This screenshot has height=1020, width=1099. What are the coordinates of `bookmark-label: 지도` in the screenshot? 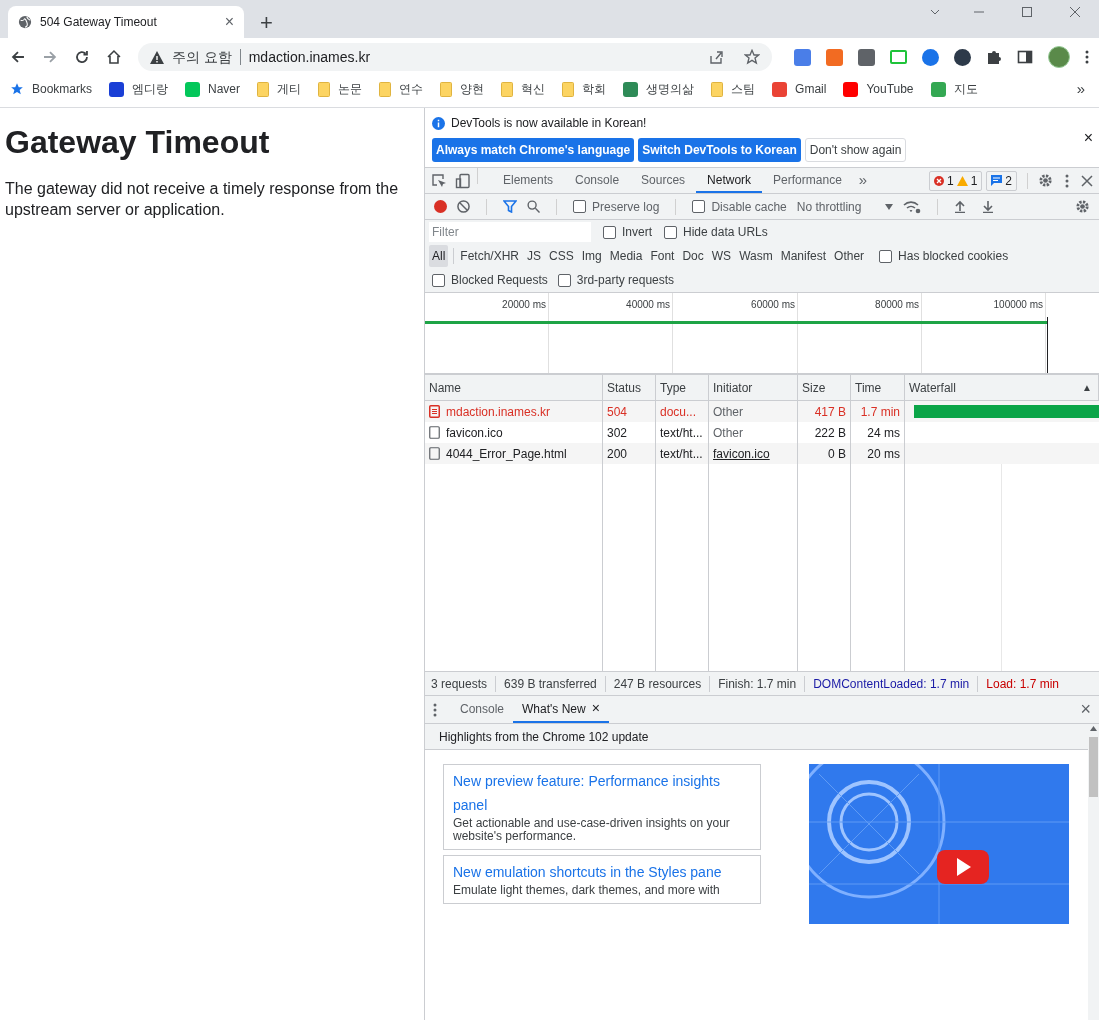 It's located at (965, 89).